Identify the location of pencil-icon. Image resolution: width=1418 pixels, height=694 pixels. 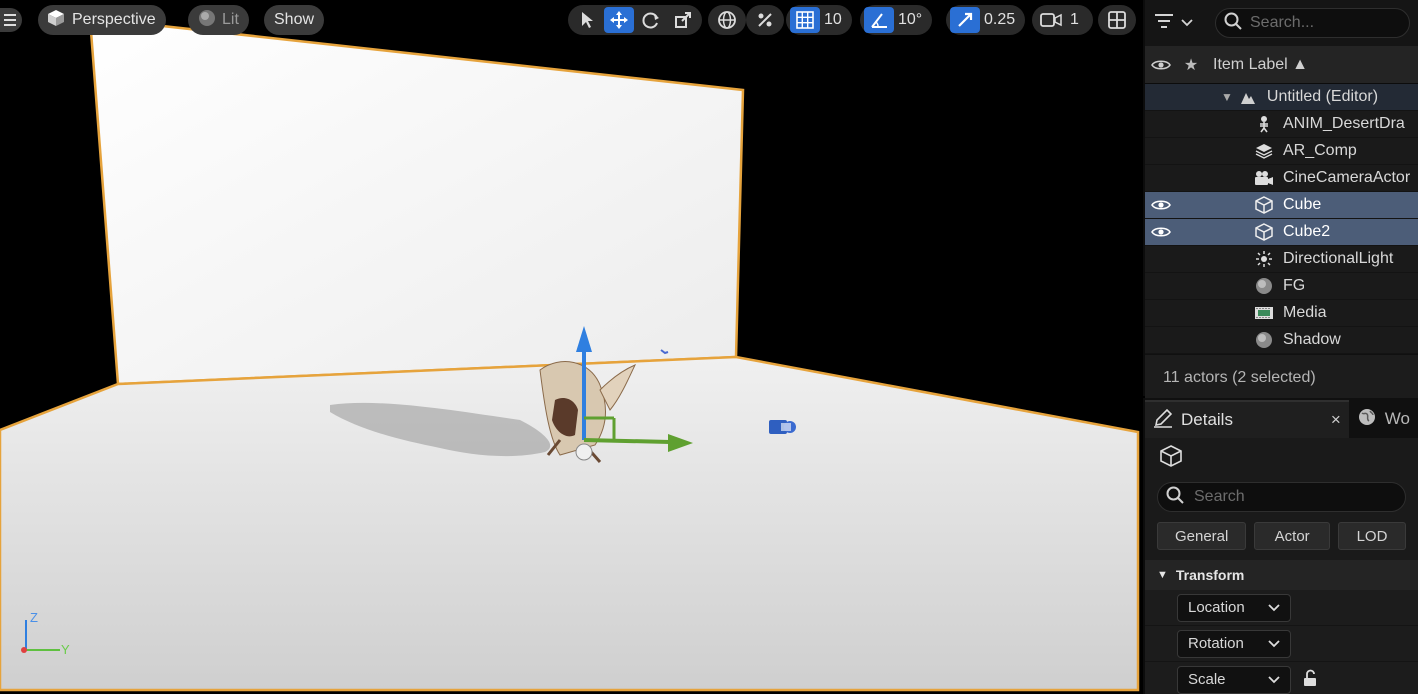
(1163, 420).